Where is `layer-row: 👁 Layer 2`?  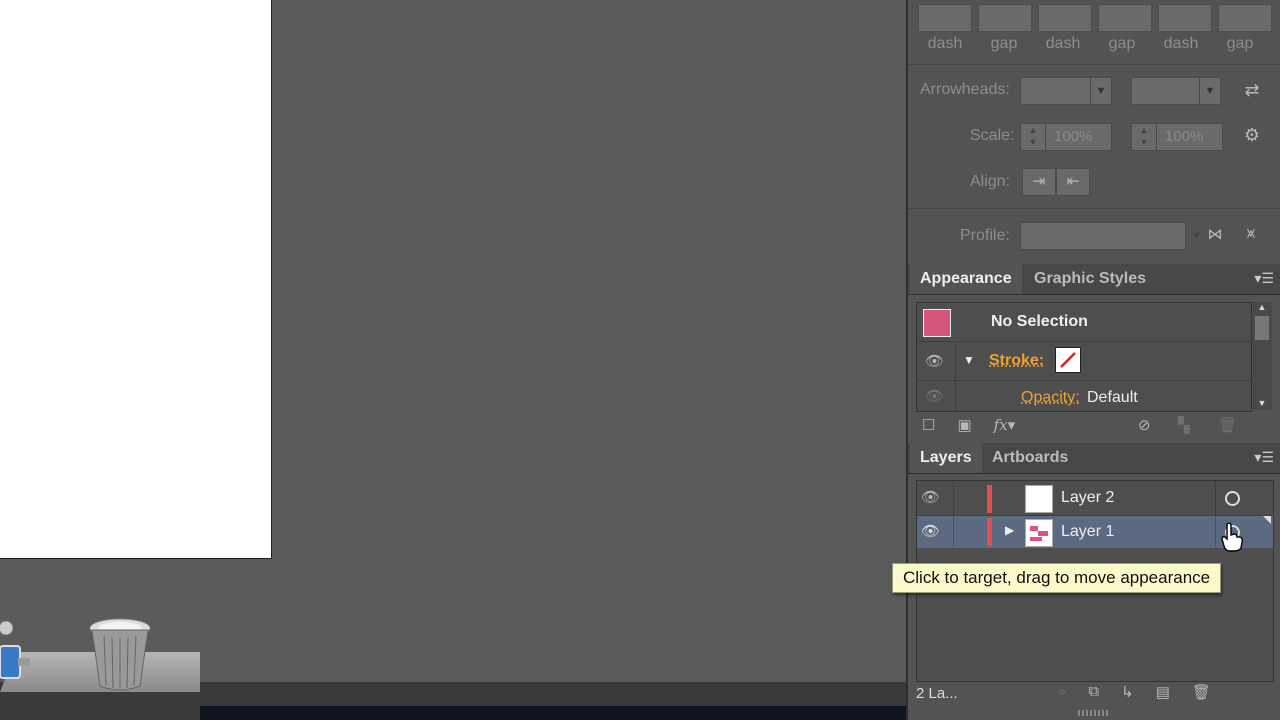
layer-row: 👁 Layer 2 is located at coordinates (1095, 498).